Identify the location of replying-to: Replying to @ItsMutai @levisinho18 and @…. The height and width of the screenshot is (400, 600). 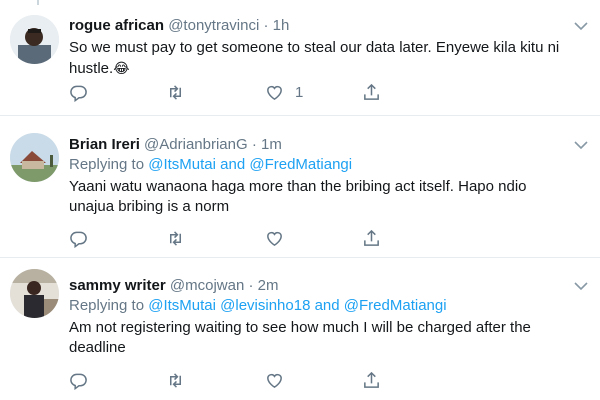
(315, 306).